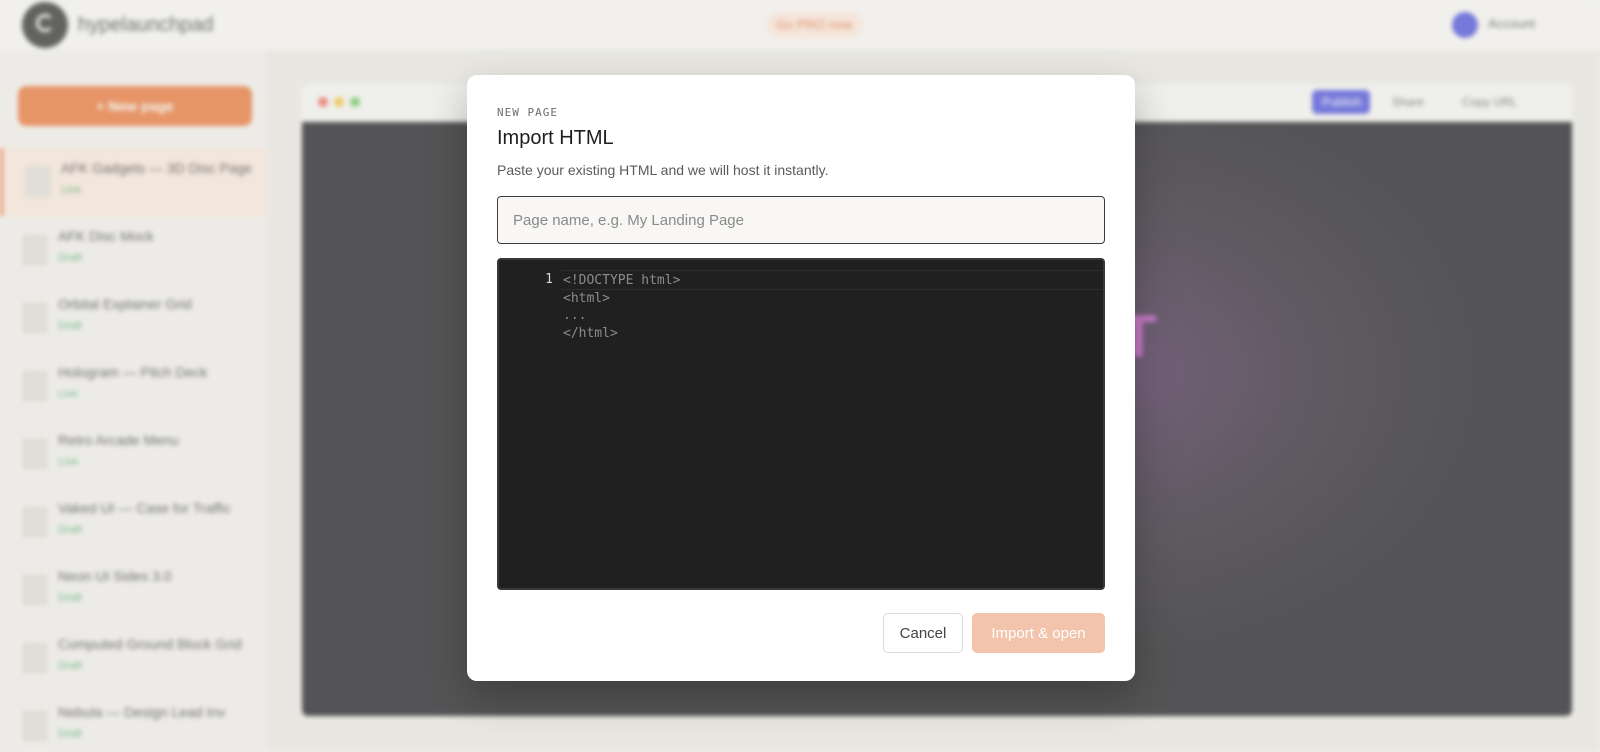 This screenshot has width=1600, height=752. Describe the element at coordinates (527, 112) in the screenshot. I see `dialog-eyebrow: NEW PAGE` at that location.